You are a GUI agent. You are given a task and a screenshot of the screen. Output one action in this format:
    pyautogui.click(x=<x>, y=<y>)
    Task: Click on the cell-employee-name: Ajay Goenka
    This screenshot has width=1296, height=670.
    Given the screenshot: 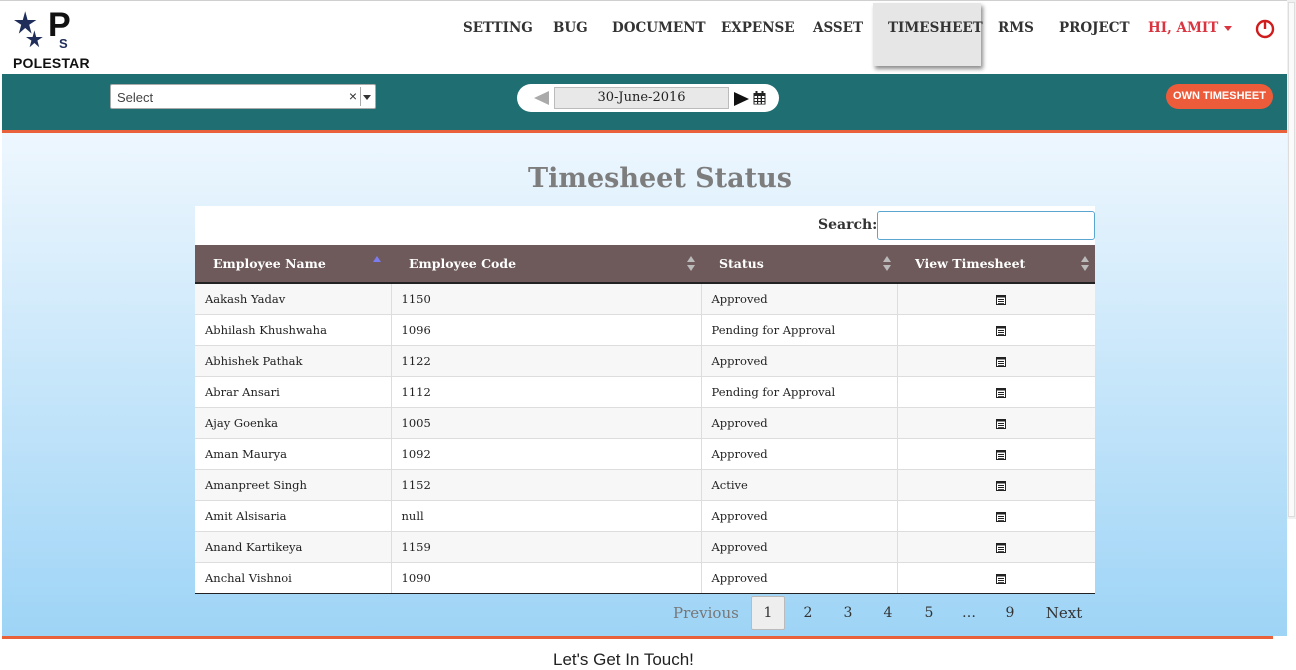 What is the action you would take?
    pyautogui.click(x=293, y=423)
    